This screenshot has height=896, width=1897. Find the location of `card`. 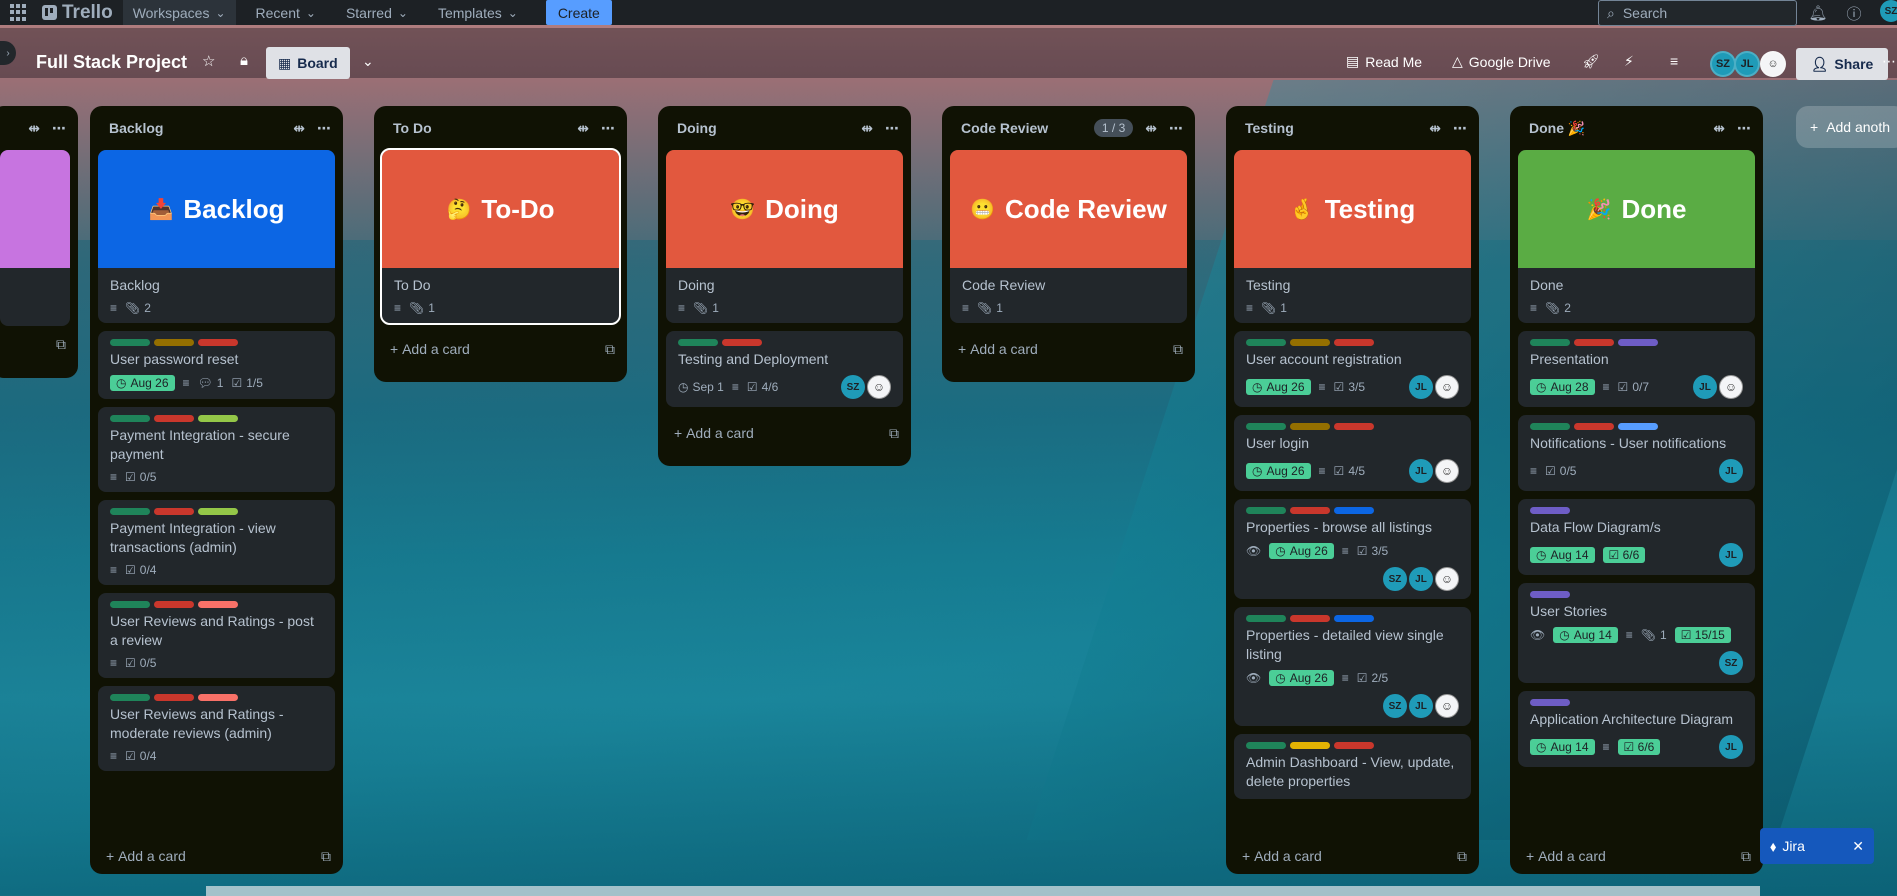

card is located at coordinates (35, 297).